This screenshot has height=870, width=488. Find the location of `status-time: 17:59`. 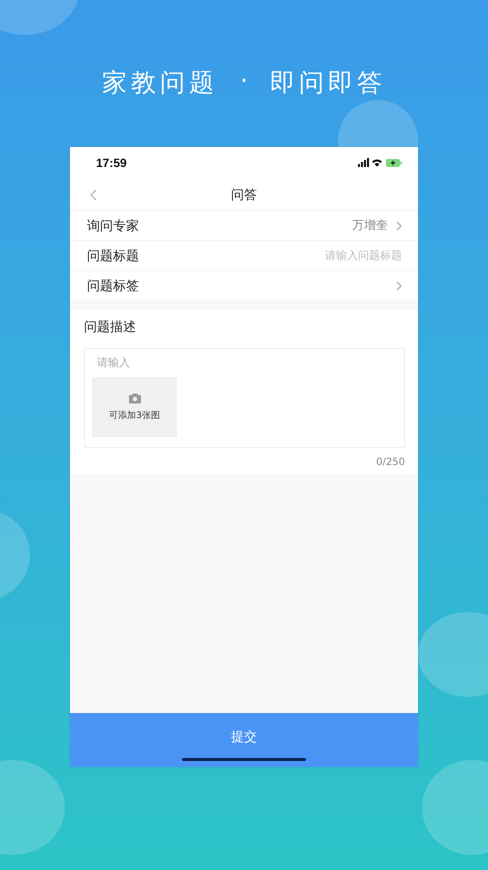

status-time: 17:59 is located at coordinates (111, 163).